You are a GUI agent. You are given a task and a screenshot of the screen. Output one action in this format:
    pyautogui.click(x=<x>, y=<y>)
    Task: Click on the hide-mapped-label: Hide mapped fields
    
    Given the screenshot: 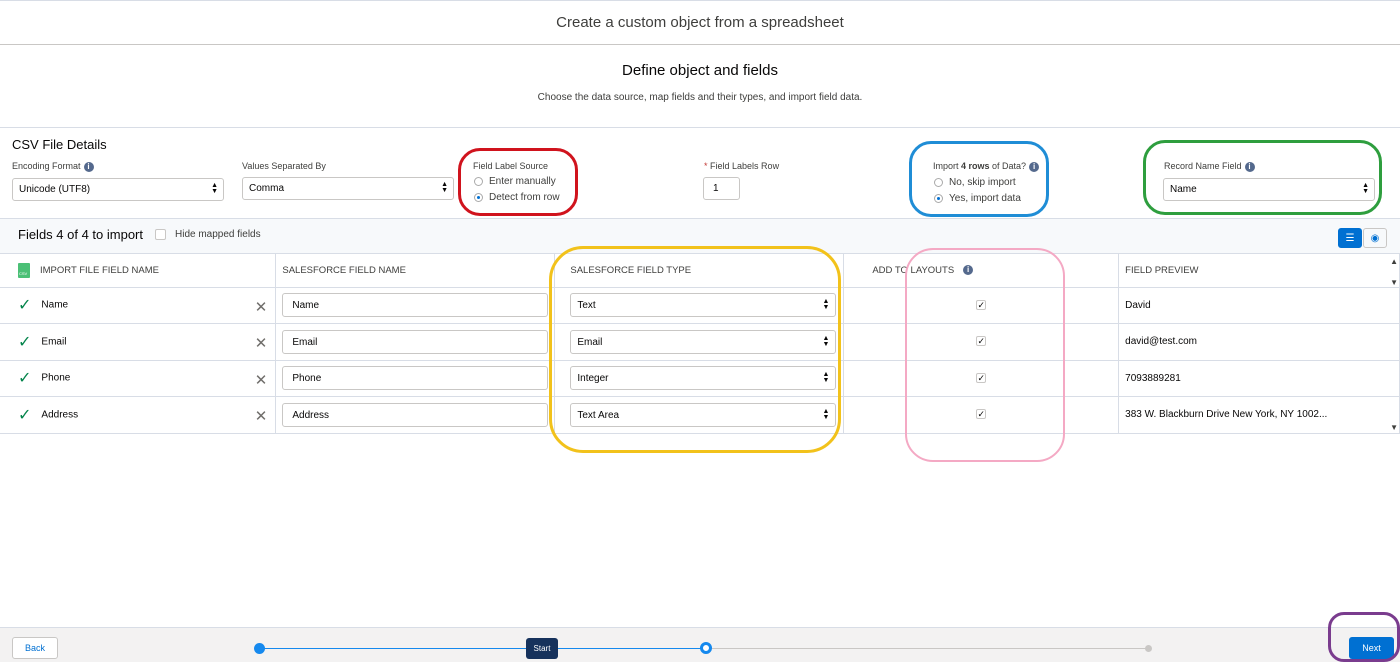 What is the action you would take?
    pyautogui.click(x=218, y=234)
    